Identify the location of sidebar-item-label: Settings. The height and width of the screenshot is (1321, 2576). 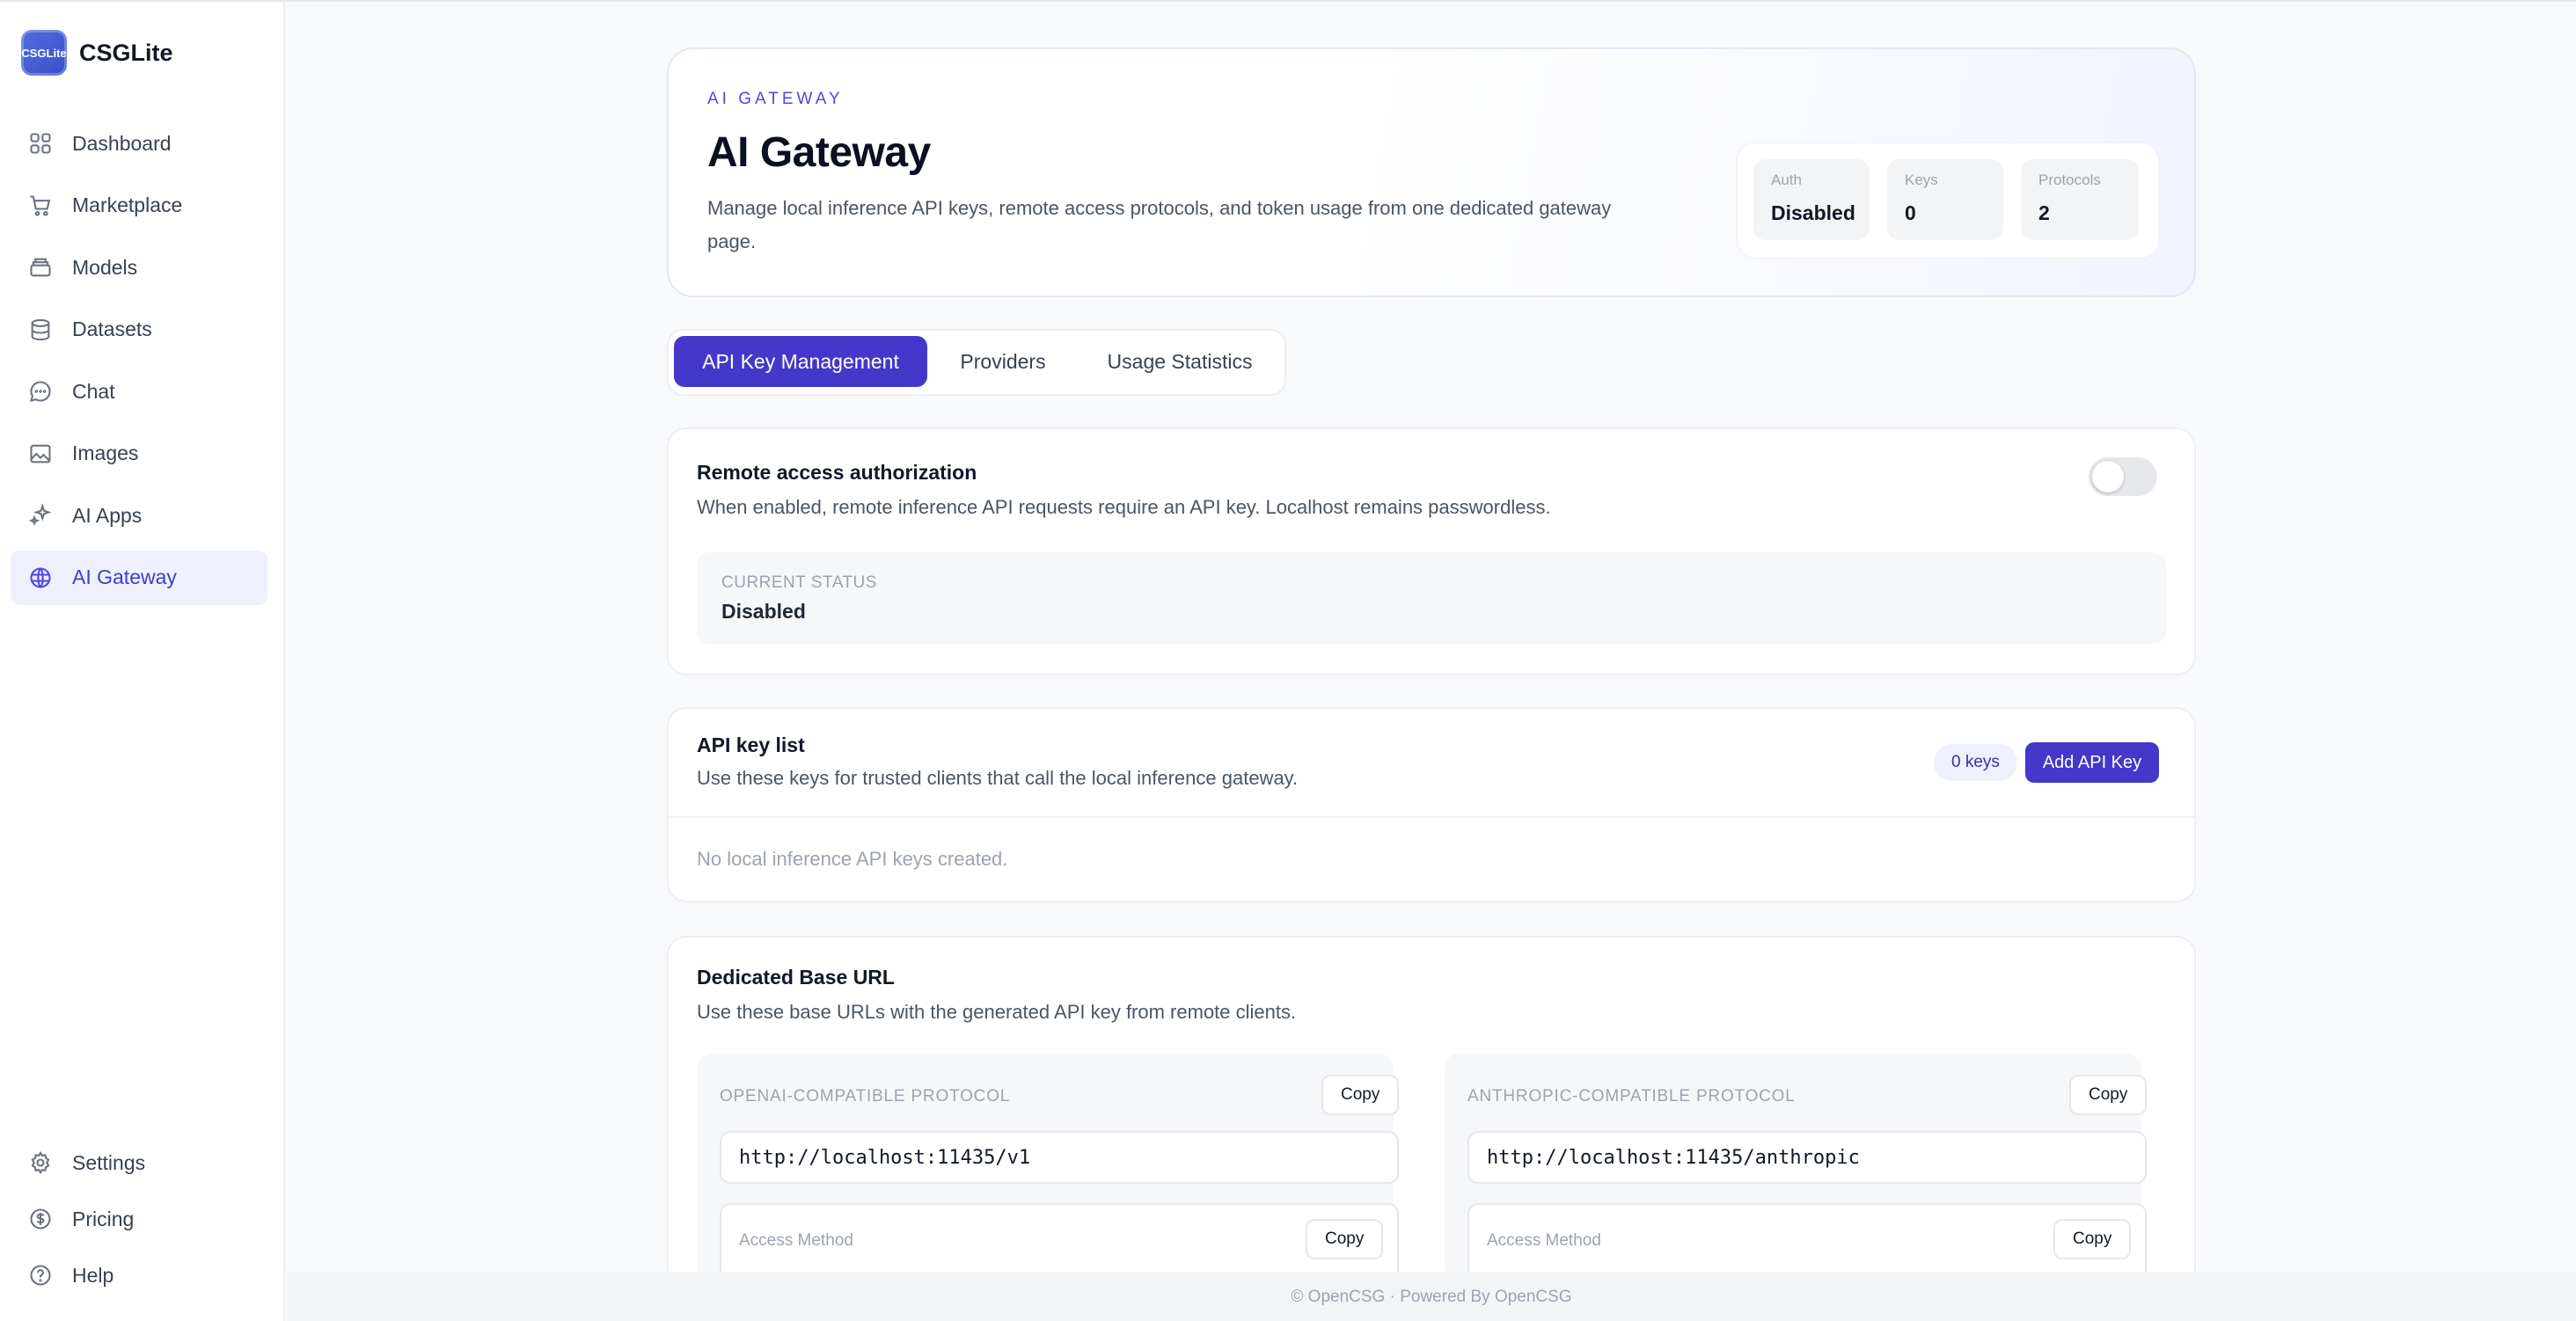
(109, 1162).